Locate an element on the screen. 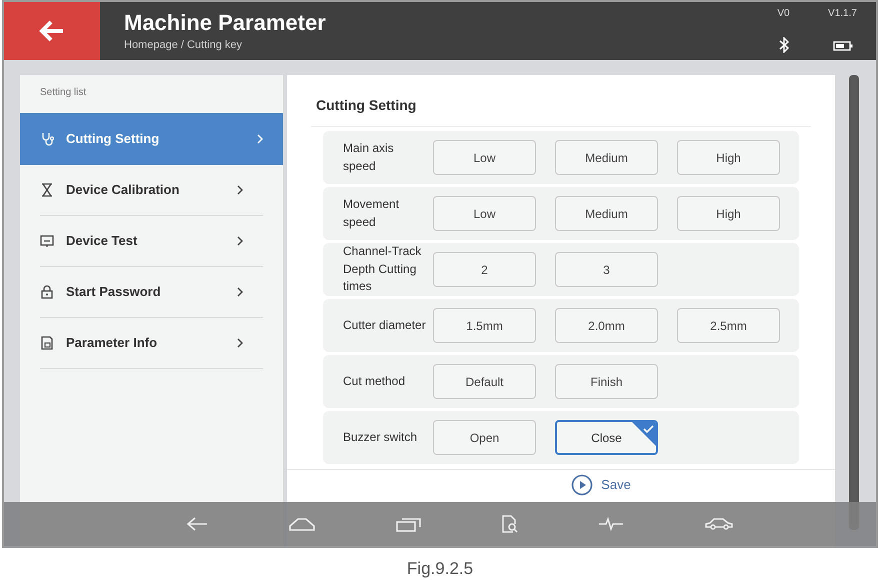 The image size is (880, 580). page-title: Machine Parameter is located at coordinates (225, 22).